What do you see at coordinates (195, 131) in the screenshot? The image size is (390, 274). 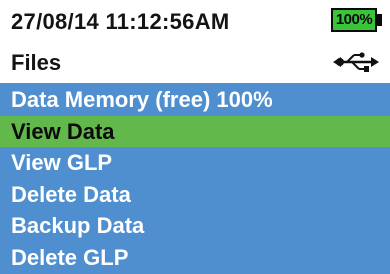 I see `menu-item-view-data: View Data` at bounding box center [195, 131].